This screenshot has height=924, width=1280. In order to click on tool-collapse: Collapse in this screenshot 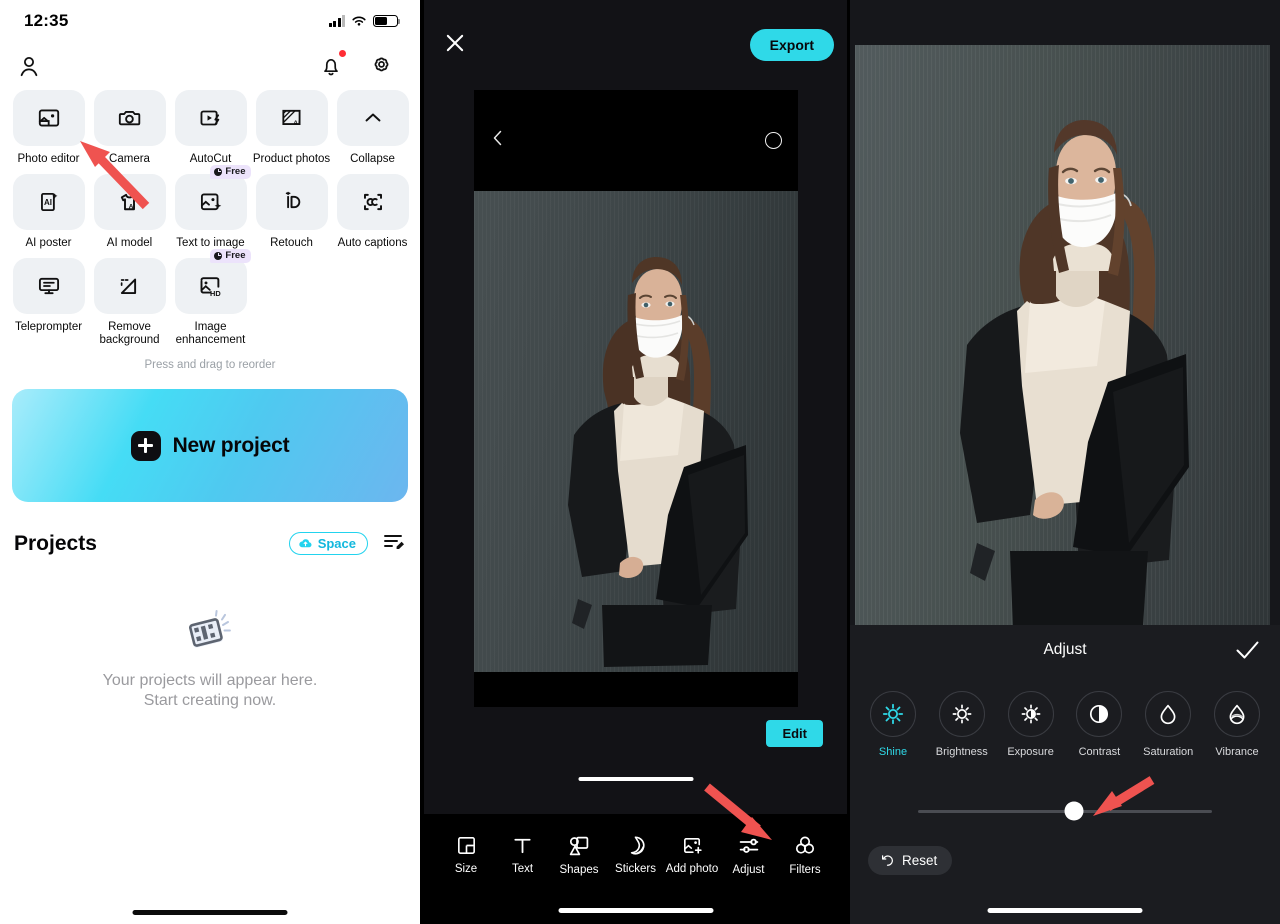, I will do `click(373, 128)`.